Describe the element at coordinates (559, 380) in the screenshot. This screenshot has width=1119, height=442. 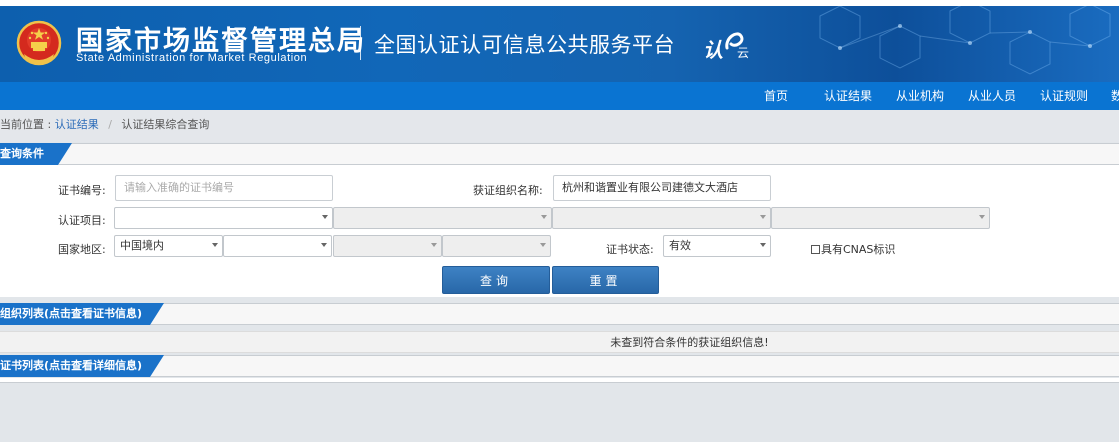
I see `cert-list-body` at that location.